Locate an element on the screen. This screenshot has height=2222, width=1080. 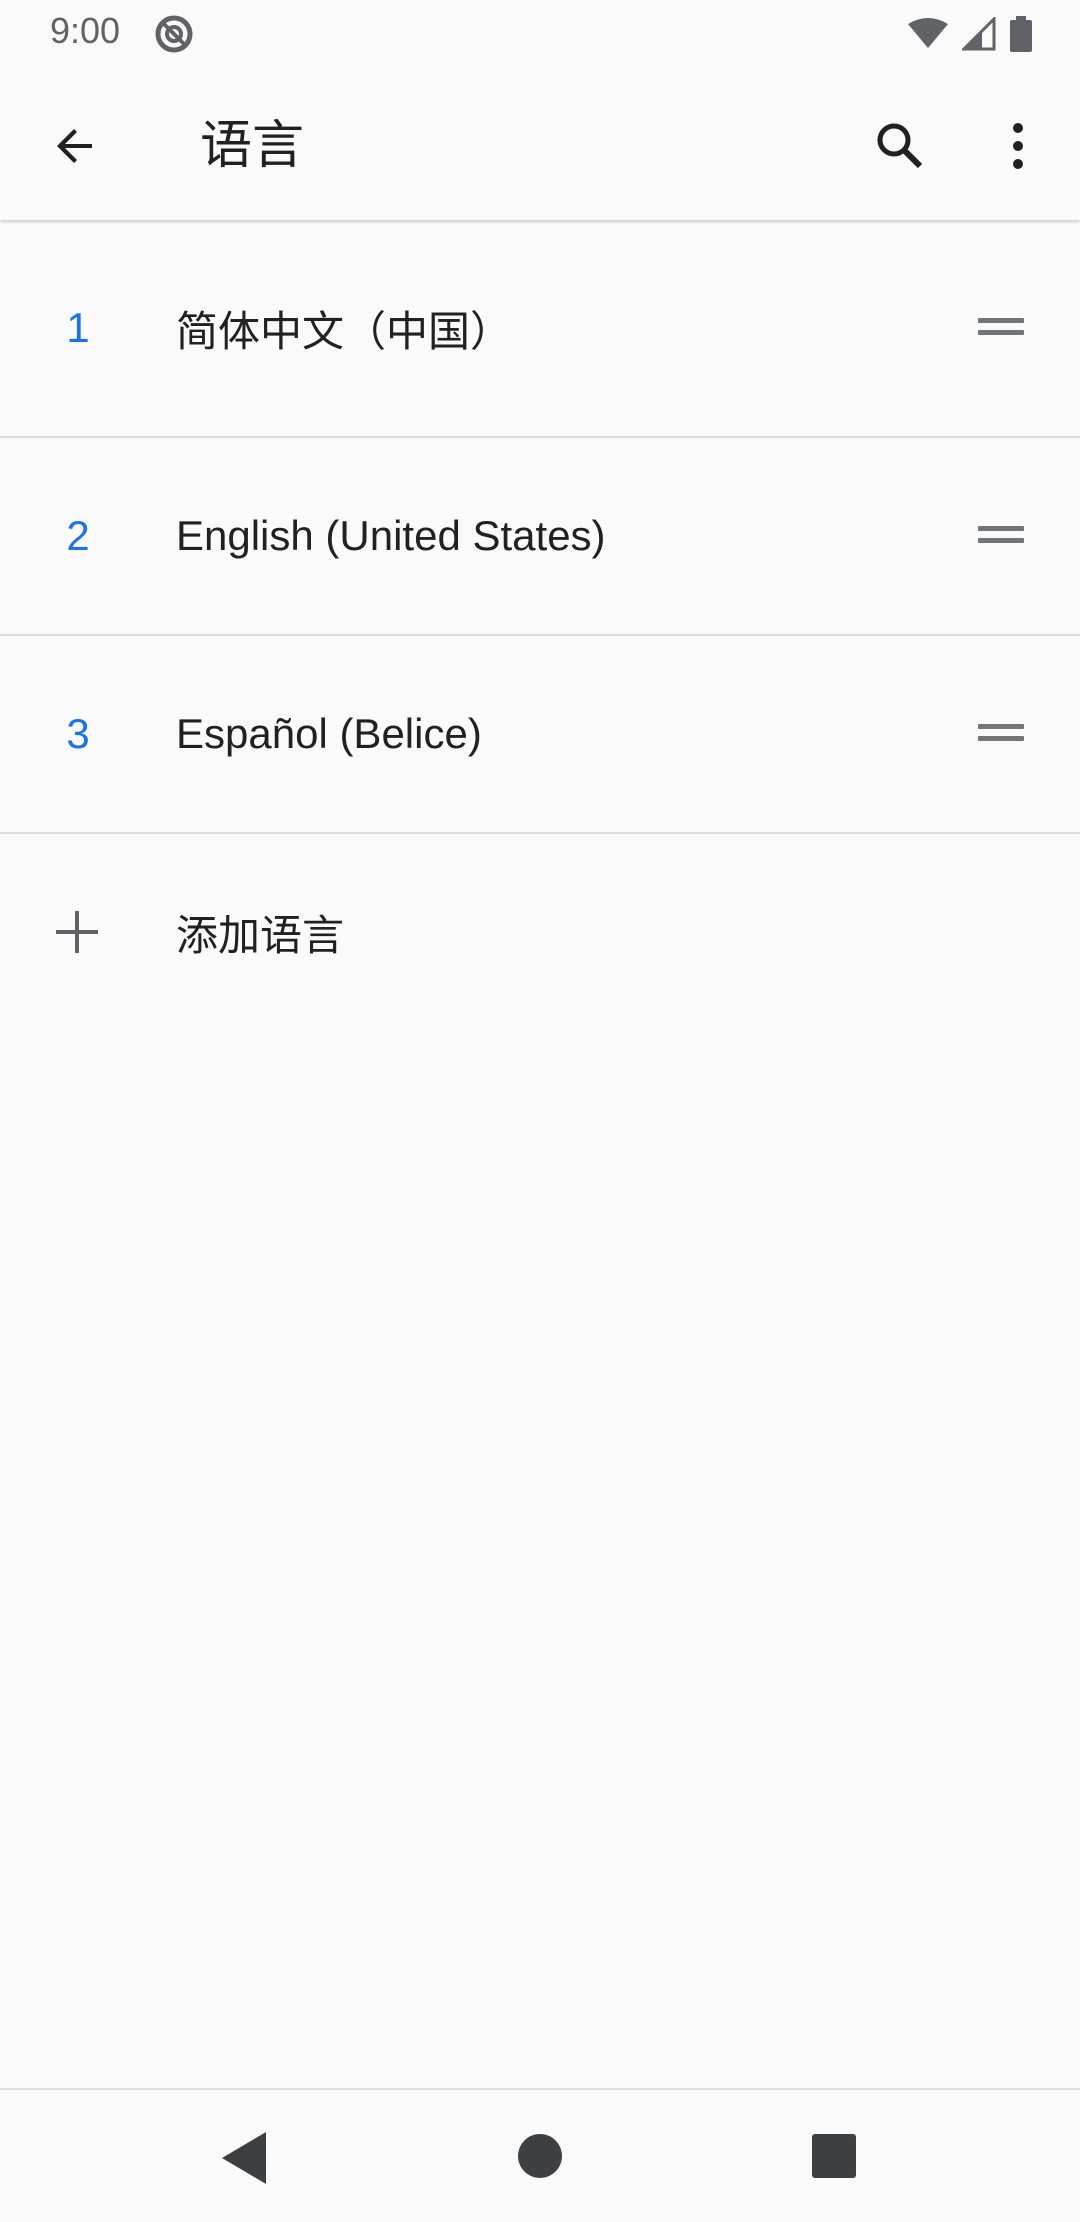
add-language-label: 添加语言 is located at coordinates (260, 935).